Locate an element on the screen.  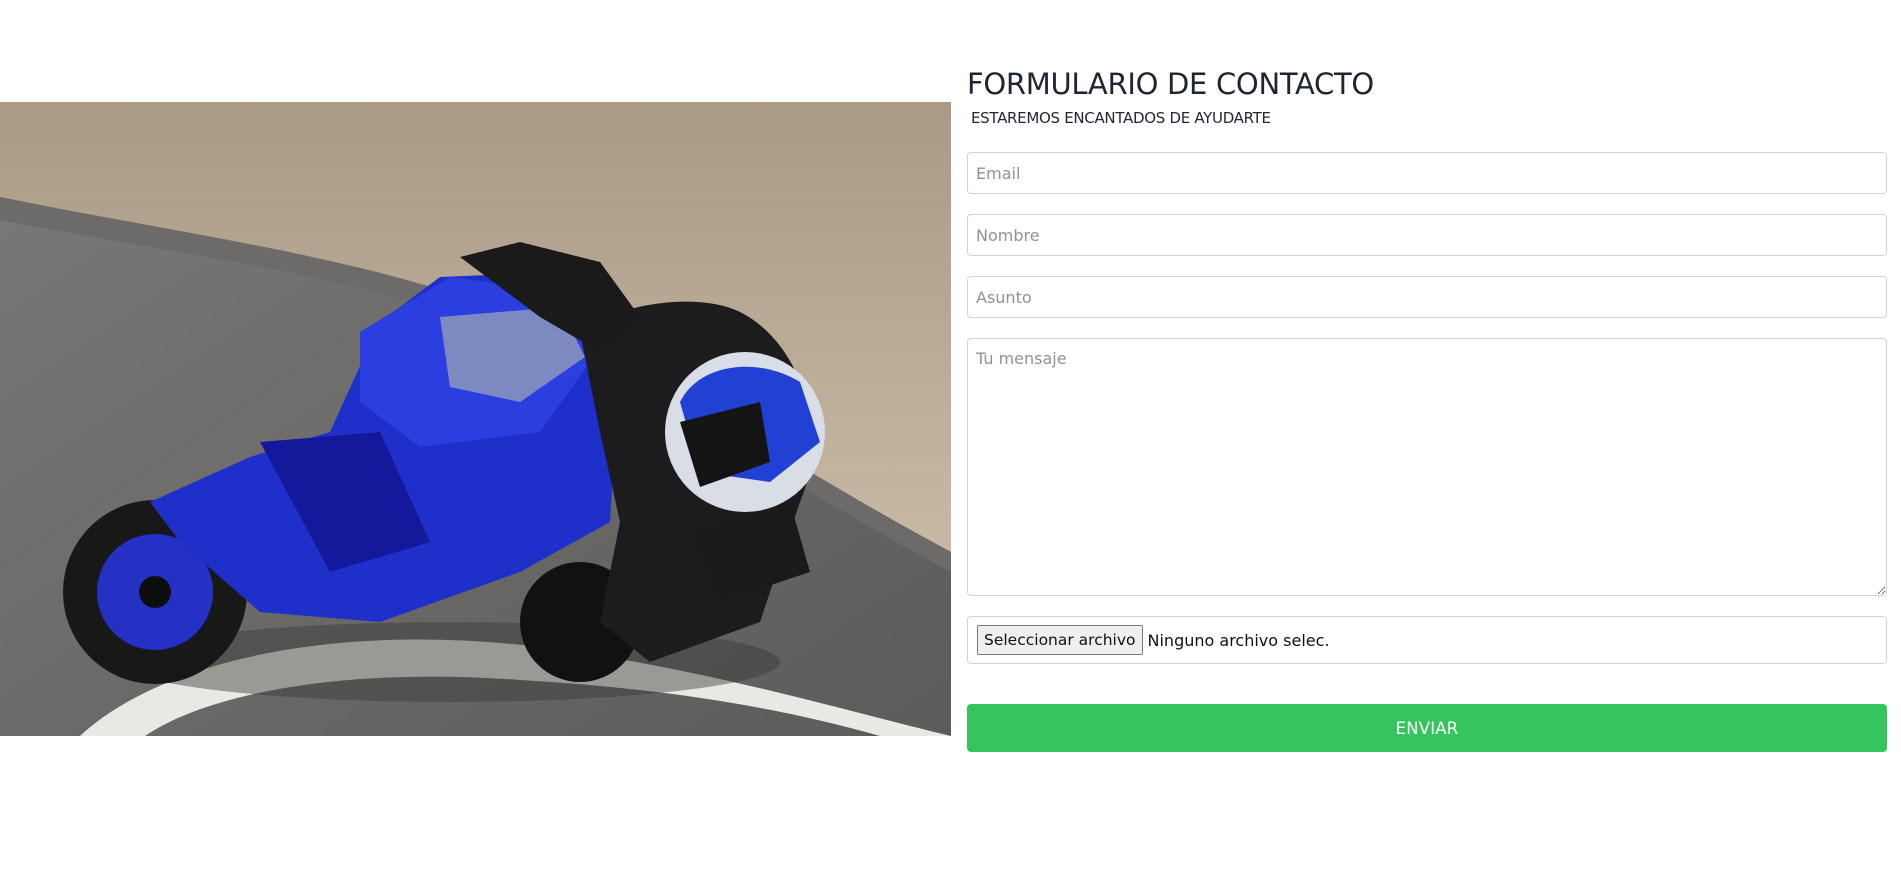
form-subtitle: ESTAREMOS ENCANTADOS DE AYUDARTE is located at coordinates (1121, 118).